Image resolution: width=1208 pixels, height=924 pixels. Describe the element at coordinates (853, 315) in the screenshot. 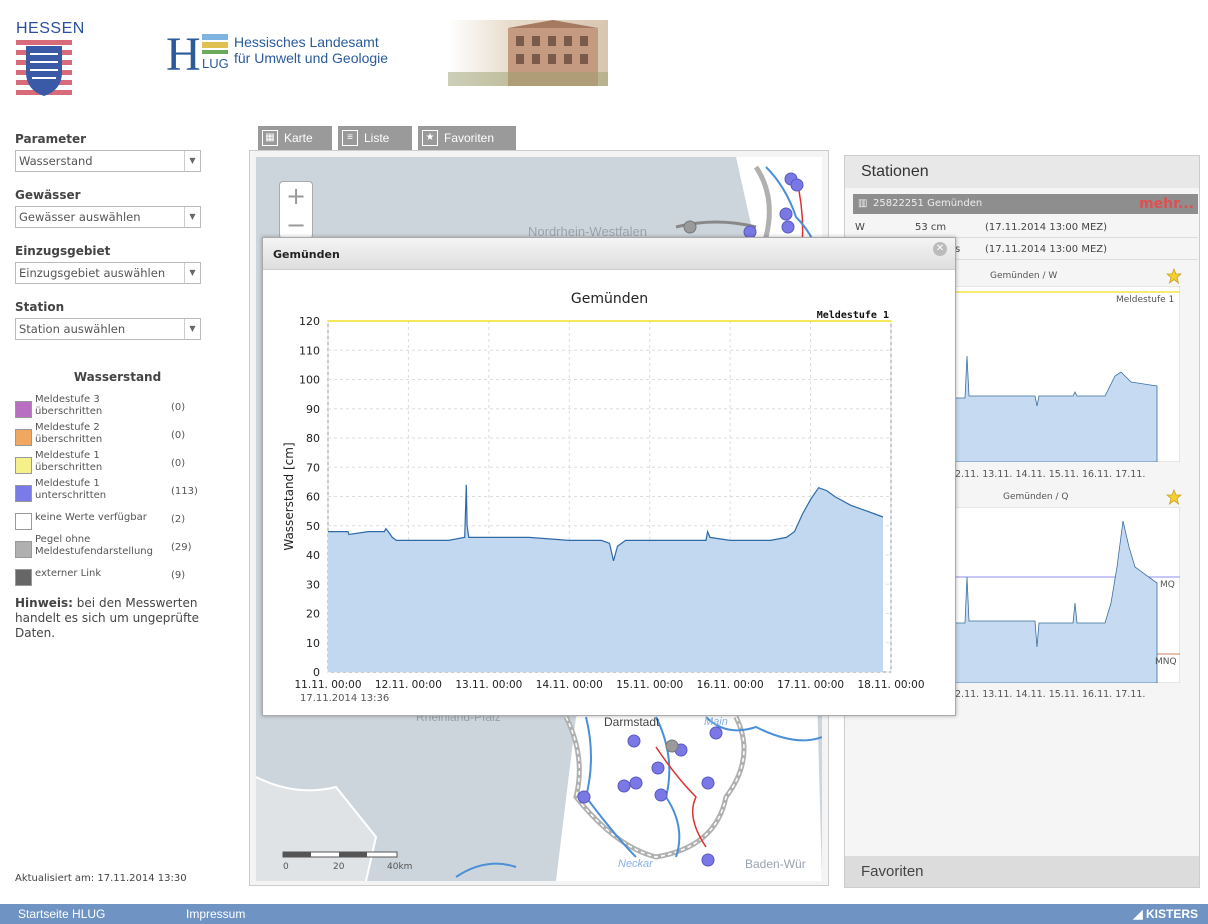

I see `threshold-label: Meldestufe 1` at that location.